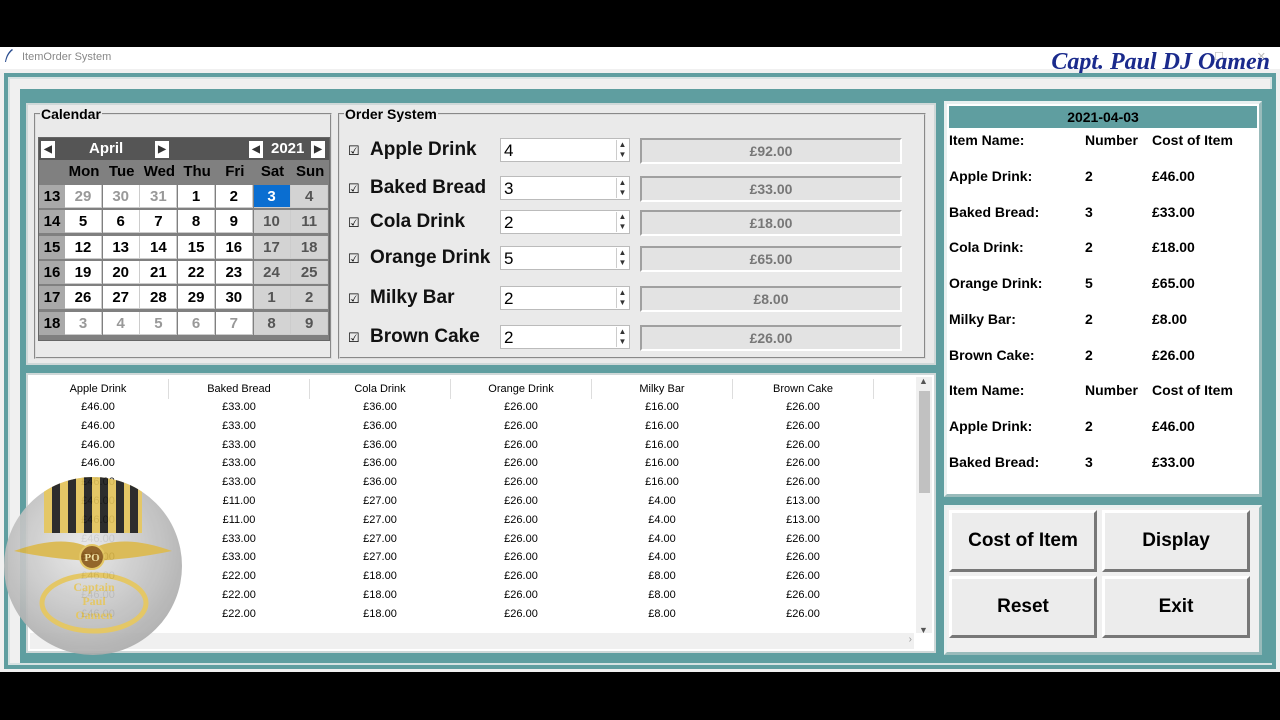  What do you see at coordinates (239, 576) in the screenshot?
I see `table-cell: £22.00` at bounding box center [239, 576].